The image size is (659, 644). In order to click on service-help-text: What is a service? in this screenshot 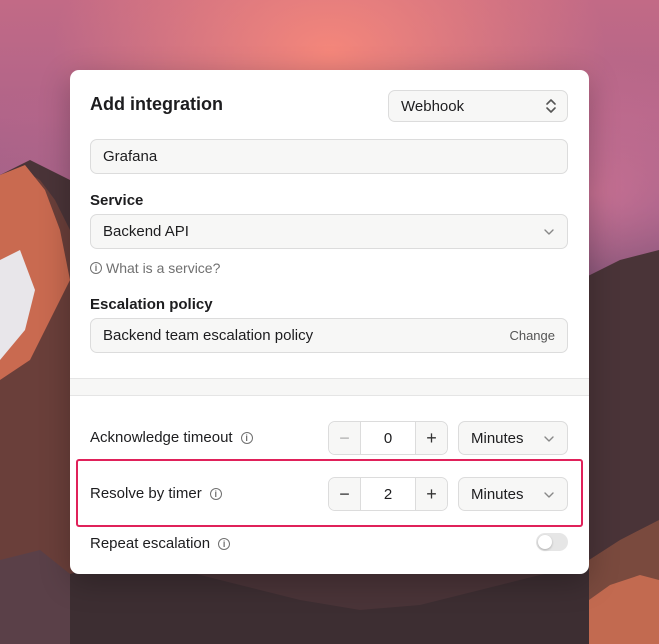, I will do `click(163, 268)`.